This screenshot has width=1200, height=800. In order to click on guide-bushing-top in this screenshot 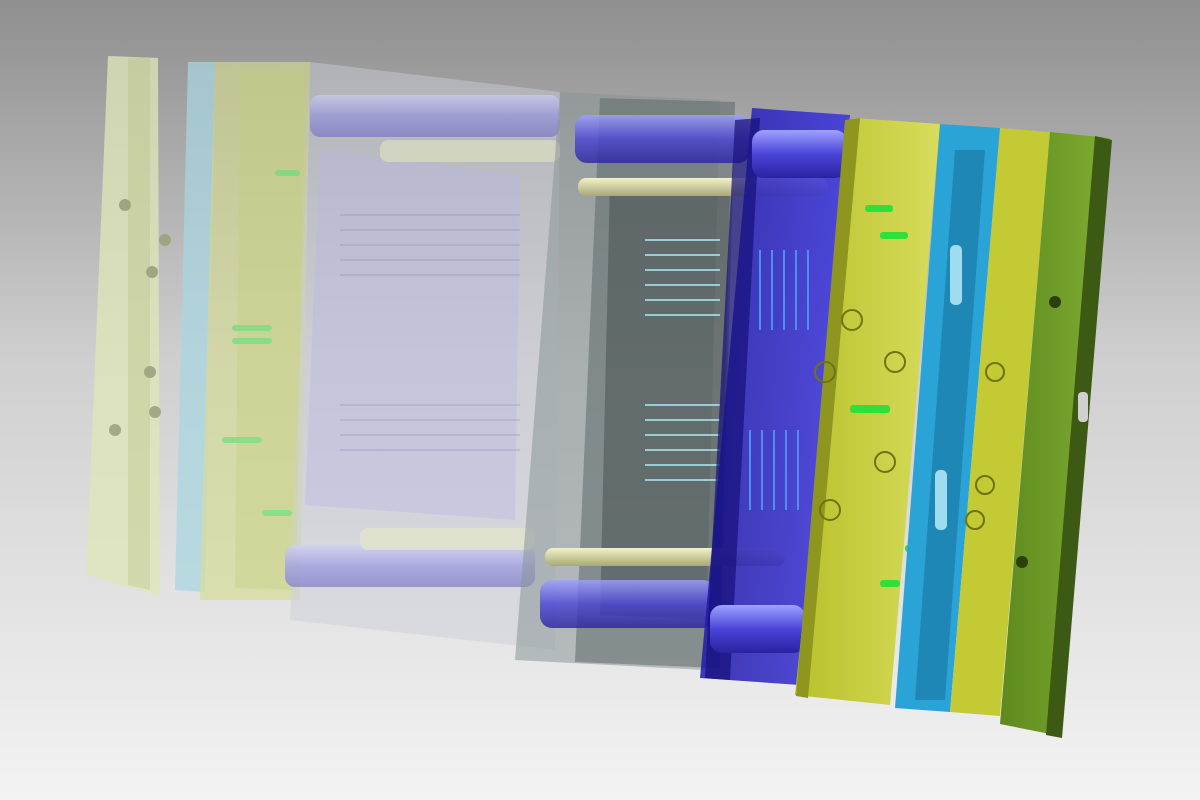, I will do `click(799, 154)`.